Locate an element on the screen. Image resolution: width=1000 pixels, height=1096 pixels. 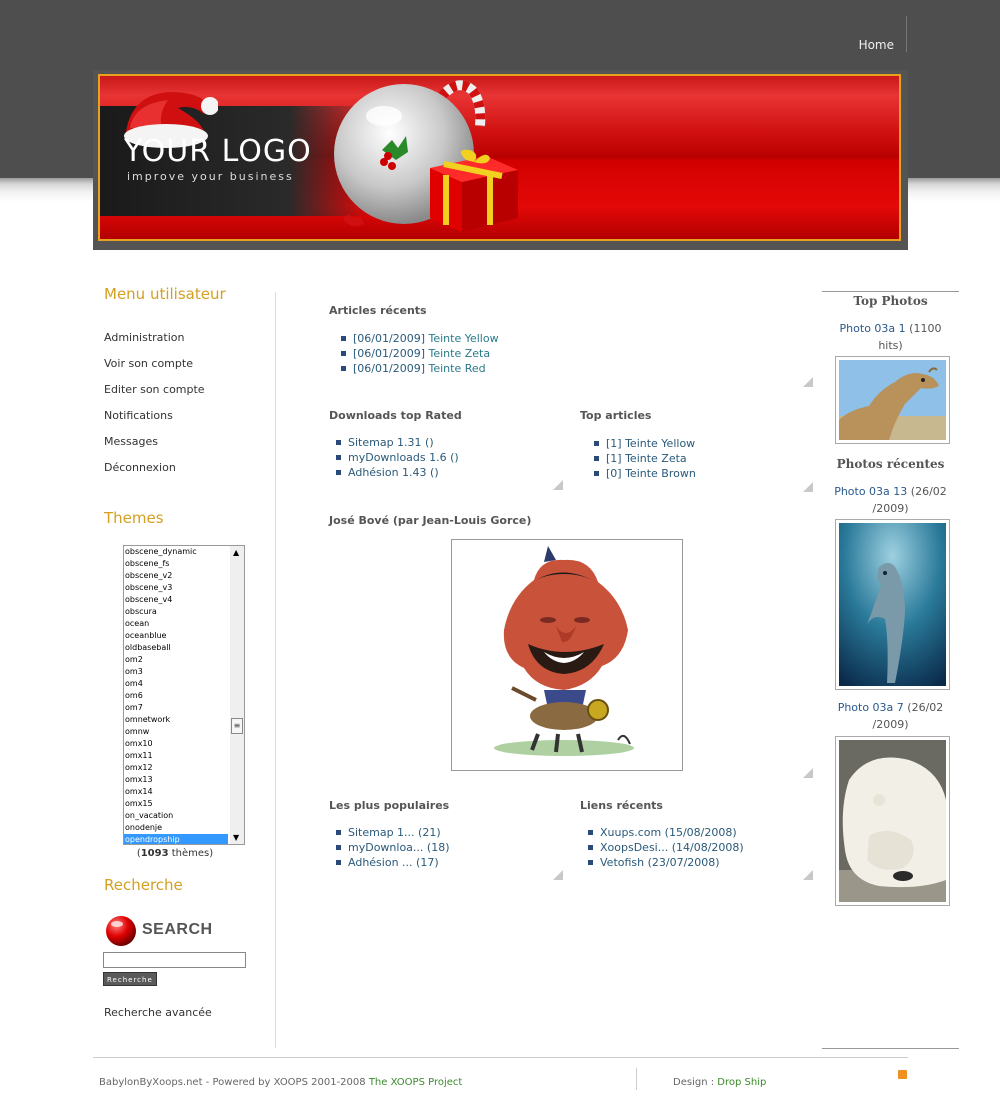
banner: YOUR LOGO improve your business is located at coordinates (499, 157).